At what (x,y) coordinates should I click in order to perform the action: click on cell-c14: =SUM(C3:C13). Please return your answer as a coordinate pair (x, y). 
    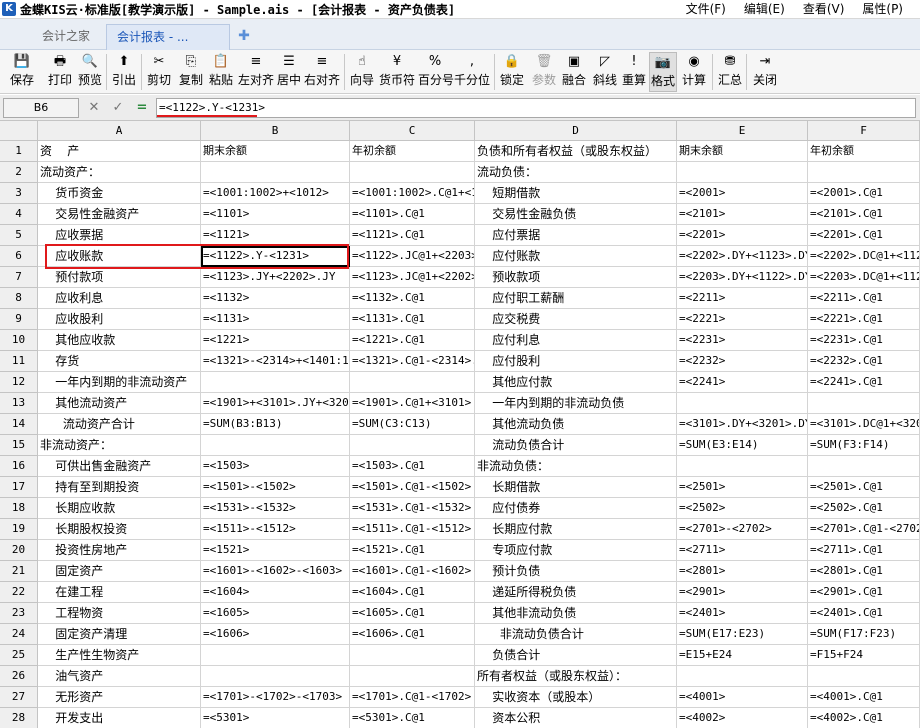
    Looking at the image, I should click on (412, 424).